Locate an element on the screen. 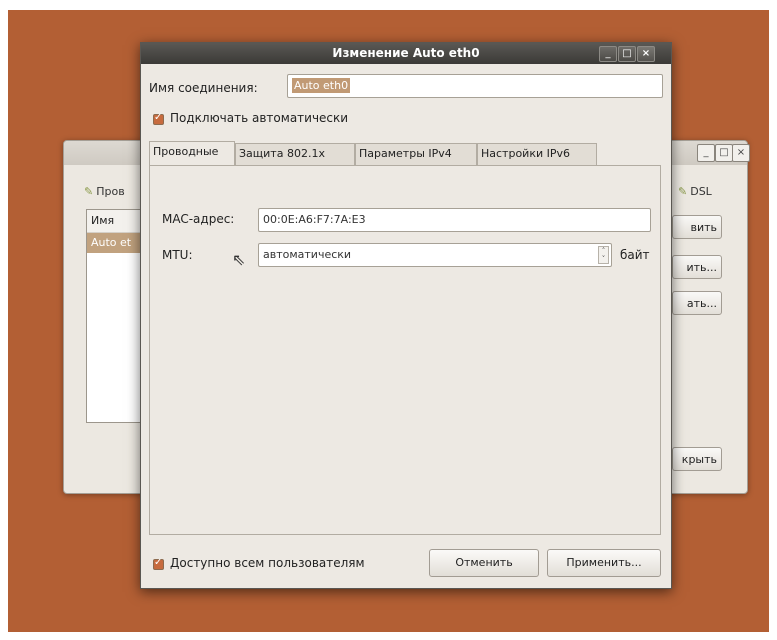 This screenshot has width=777, height=640. dialog-title: Изменение Auto eth0 is located at coordinates (406, 53).